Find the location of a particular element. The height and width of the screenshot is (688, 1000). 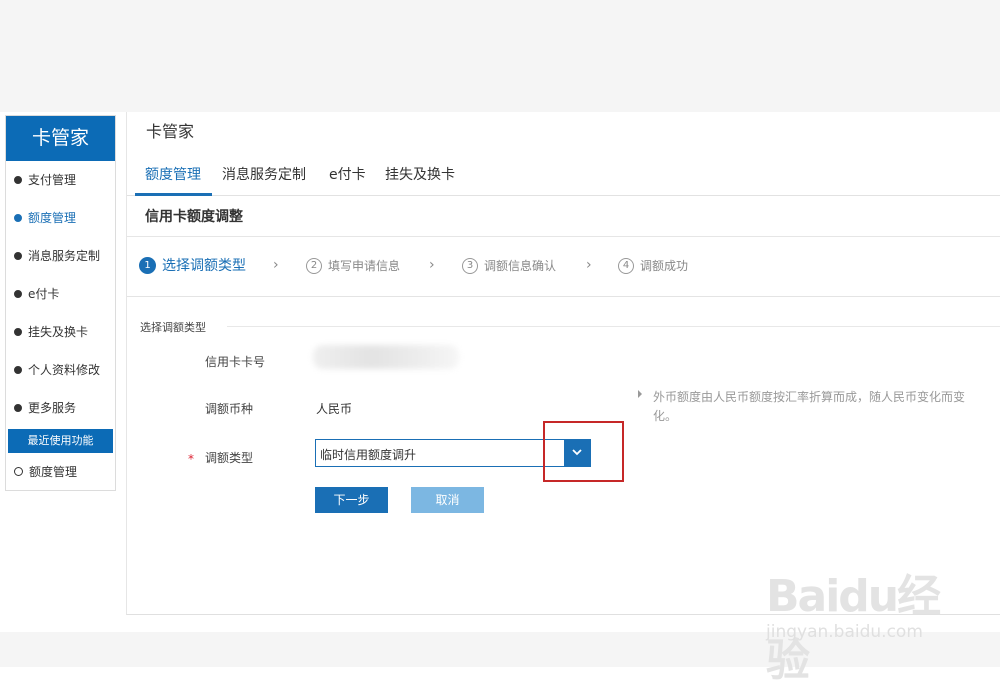

step-number: 4 is located at coordinates (626, 265).